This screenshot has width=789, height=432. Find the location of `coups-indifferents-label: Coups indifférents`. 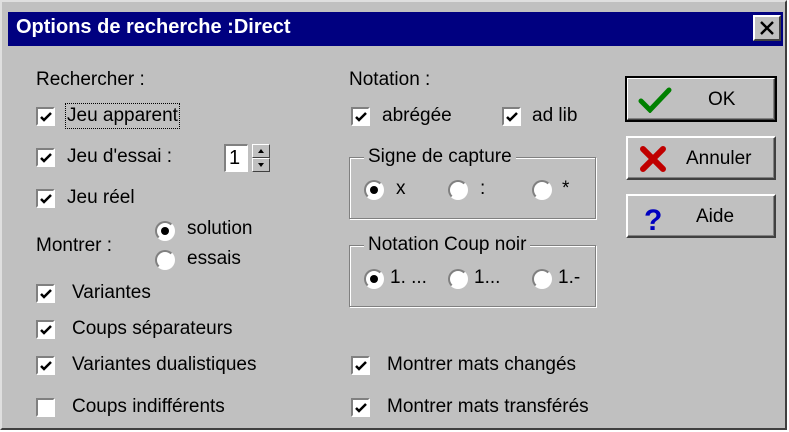

coups-indifferents-label: Coups indifférents is located at coordinates (148, 407).